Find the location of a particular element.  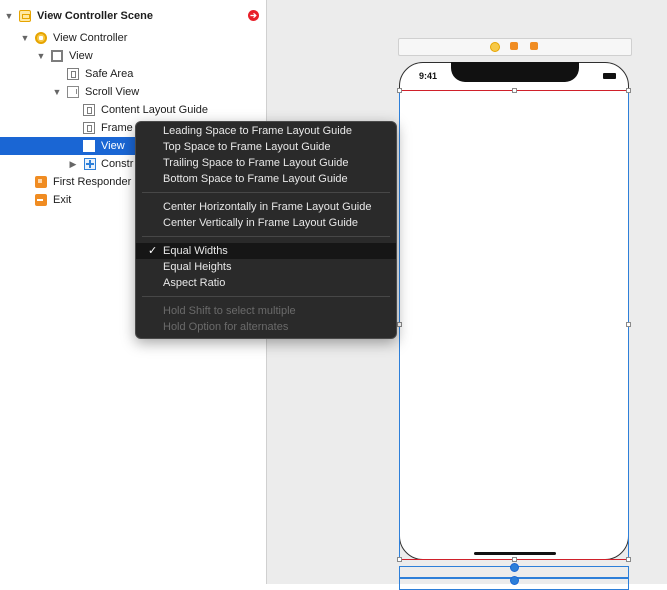

disclosure-triangle-icon: ▶ is located at coordinates (73, 164).